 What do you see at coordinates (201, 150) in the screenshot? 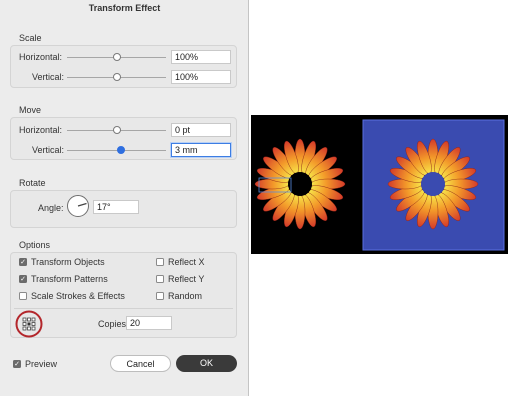
I see `move-vertical-input: 3 mm` at bounding box center [201, 150].